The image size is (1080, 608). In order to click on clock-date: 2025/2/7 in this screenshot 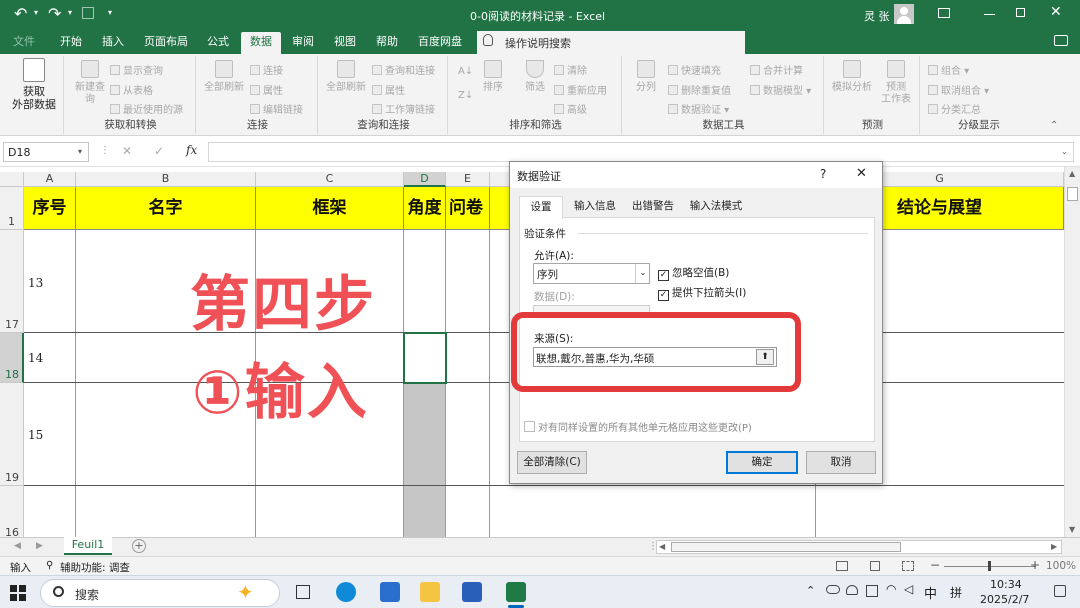, I will do `click(1004, 599)`.